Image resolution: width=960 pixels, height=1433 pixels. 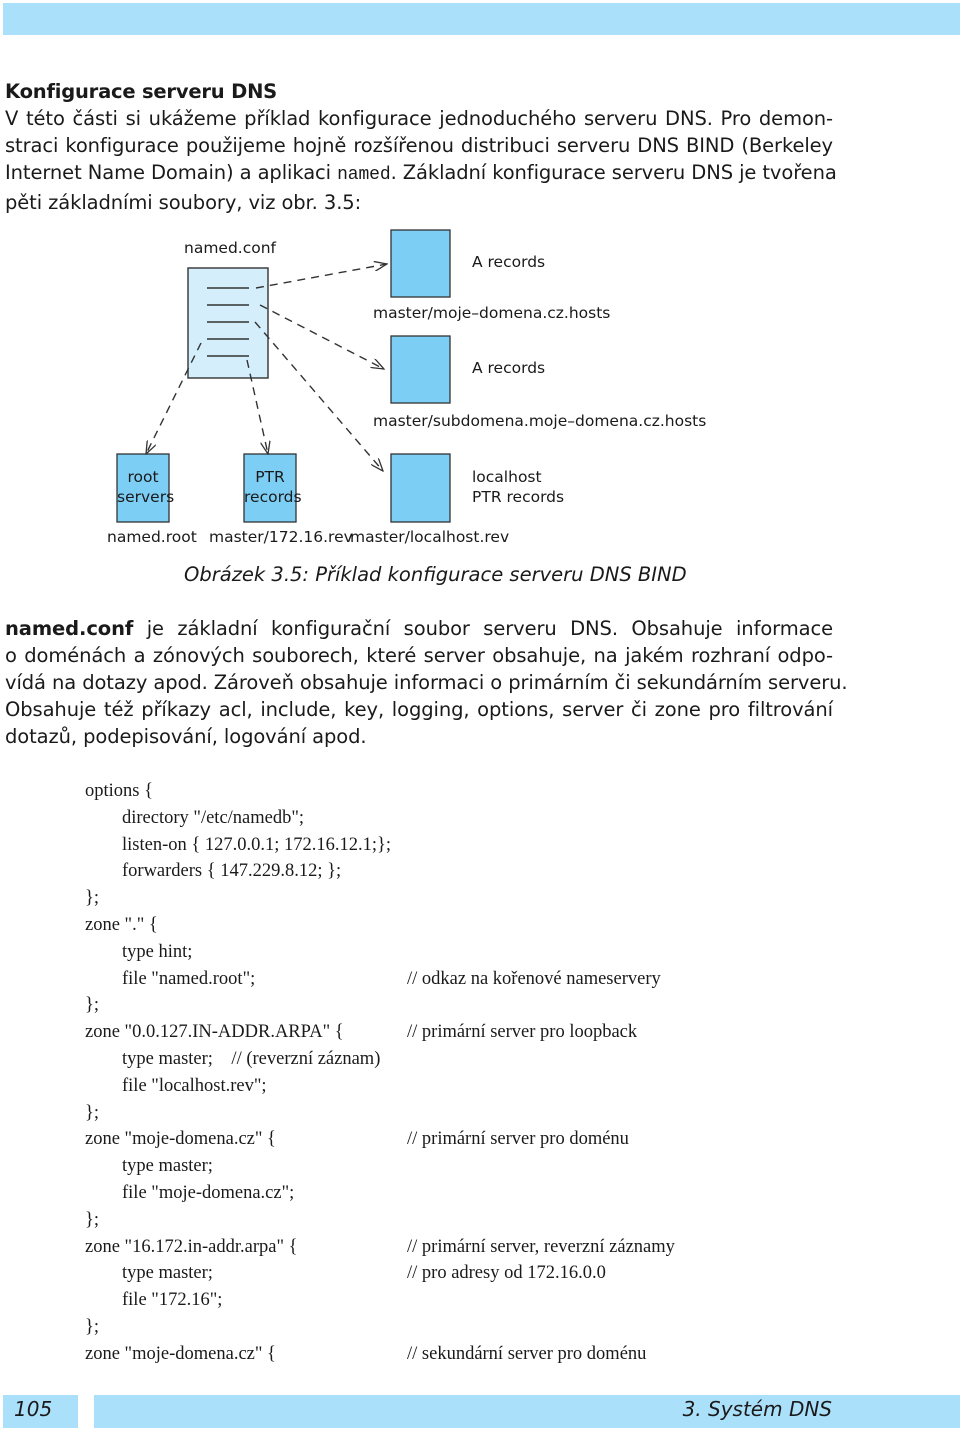 What do you see at coordinates (119, 791) in the screenshot?
I see `code-text: options {` at bounding box center [119, 791].